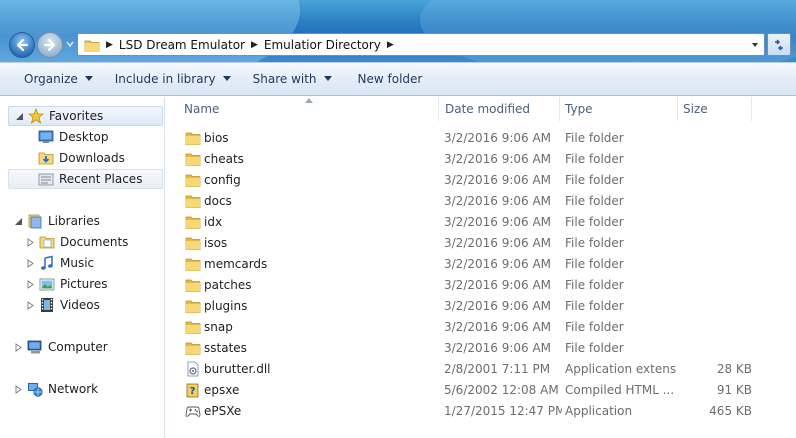  Describe the element at coordinates (481, 327) in the screenshot. I see `file-row: snap 3/2/2016 9:06 AM File folder` at that location.